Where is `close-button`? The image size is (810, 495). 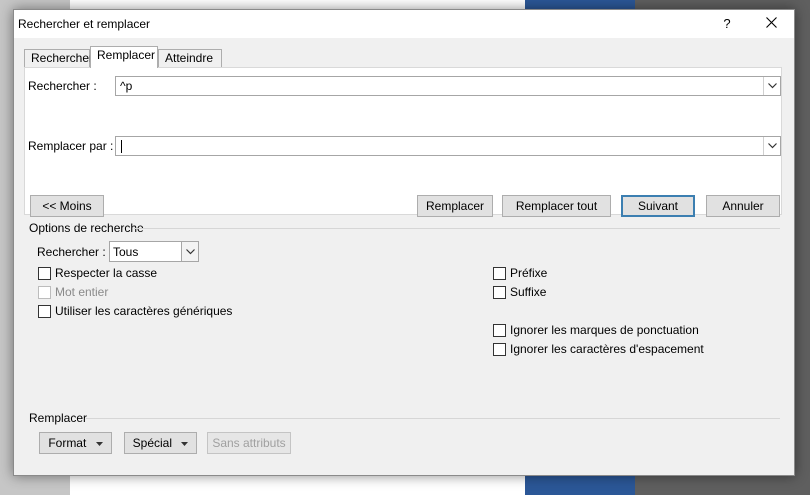 close-button is located at coordinates (771, 23).